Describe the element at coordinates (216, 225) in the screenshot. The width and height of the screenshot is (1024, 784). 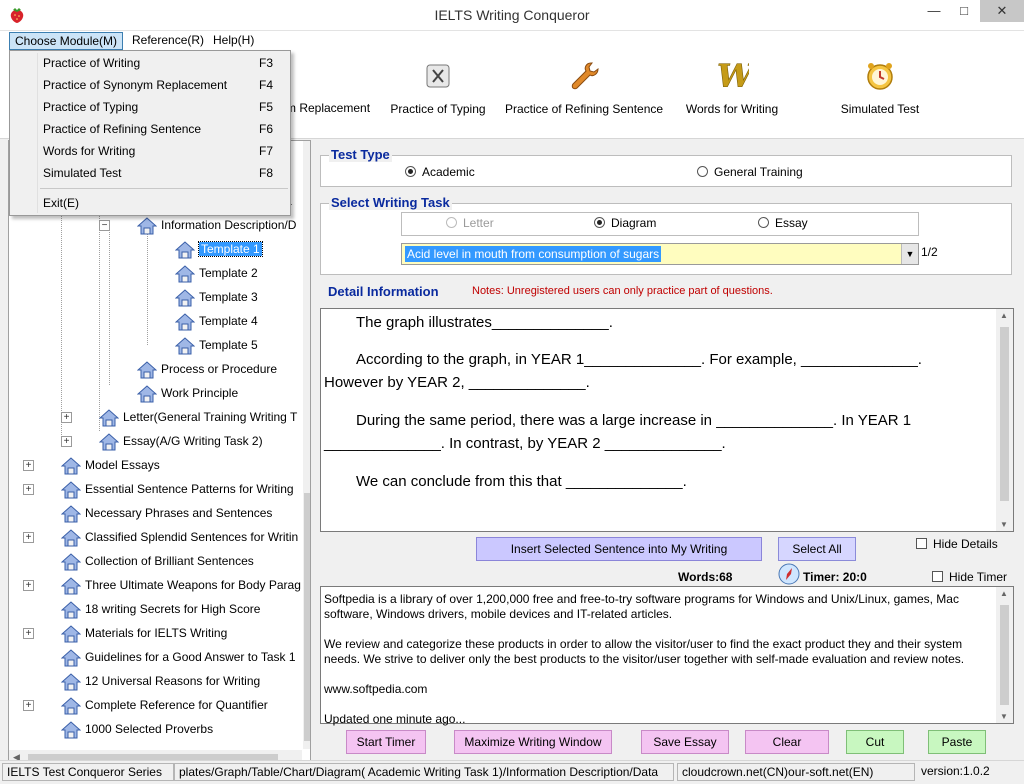
I see `tree-item: Information Description/D` at that location.